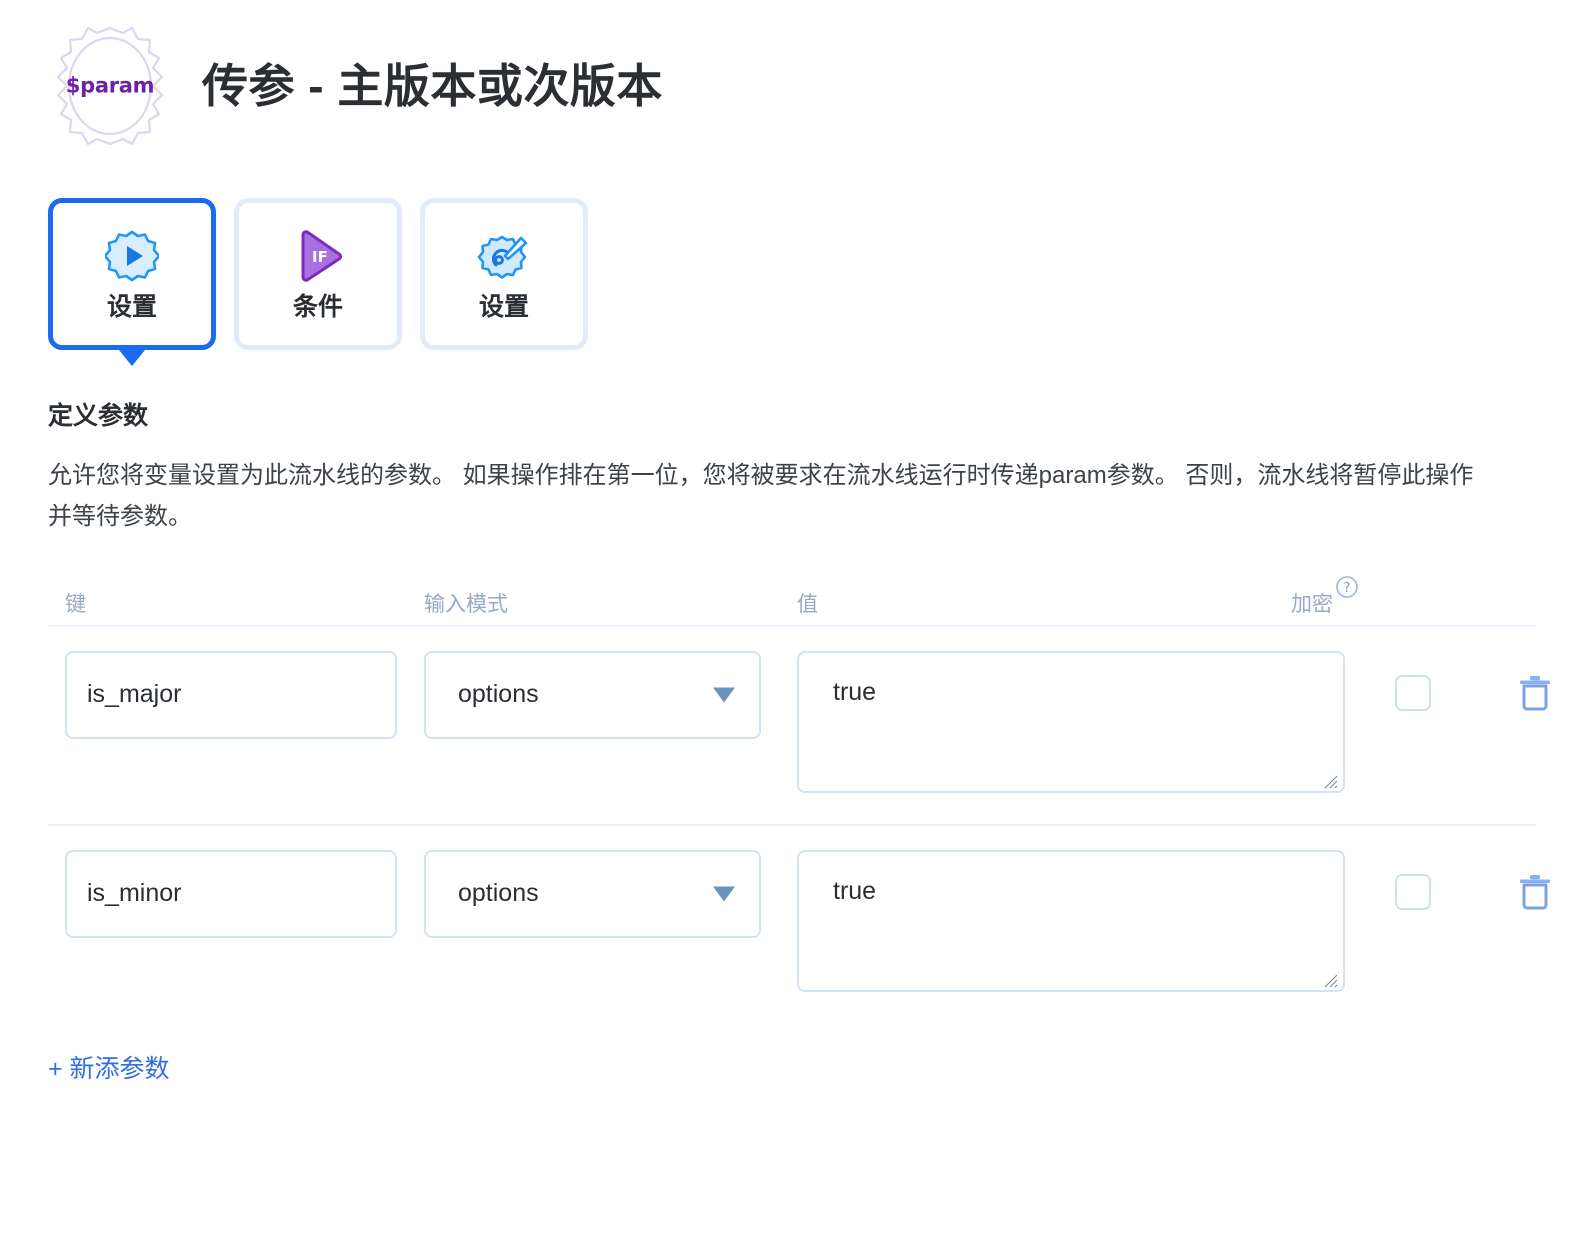  I want to click on table-header-row: 键 输入模式 值 加密 ?, so click(792, 600).